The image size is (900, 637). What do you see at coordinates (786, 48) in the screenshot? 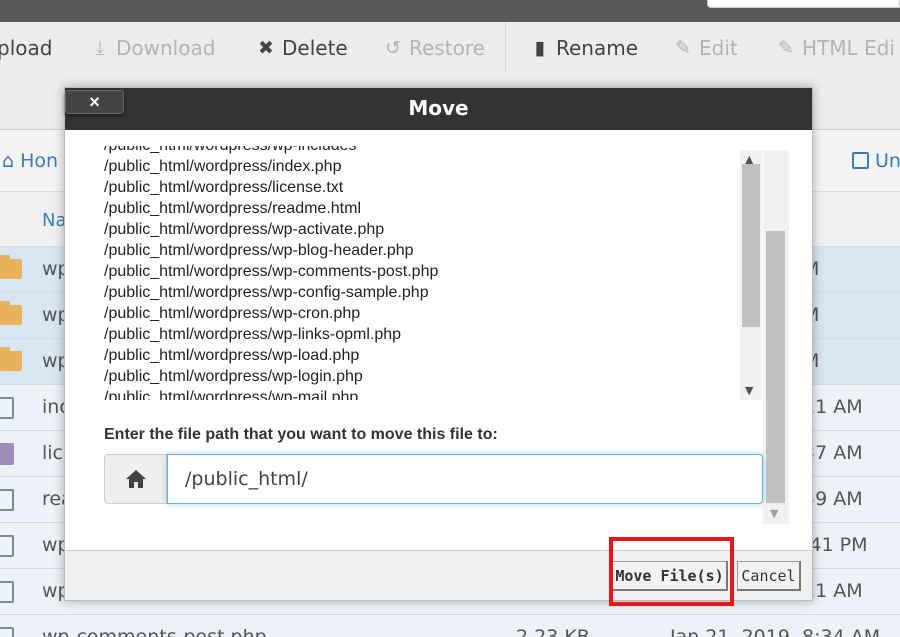
I see `edit-box-icon: ✎` at bounding box center [786, 48].